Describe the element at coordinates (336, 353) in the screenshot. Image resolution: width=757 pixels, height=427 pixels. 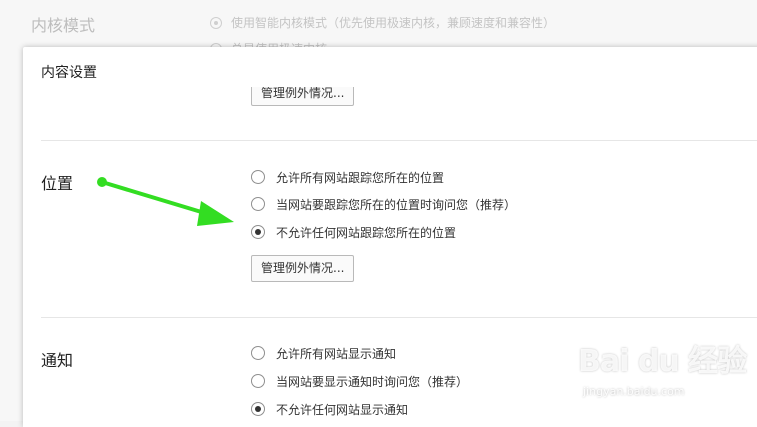
I see `notification-option-allow-label: 允许所有网站显示通知` at that location.